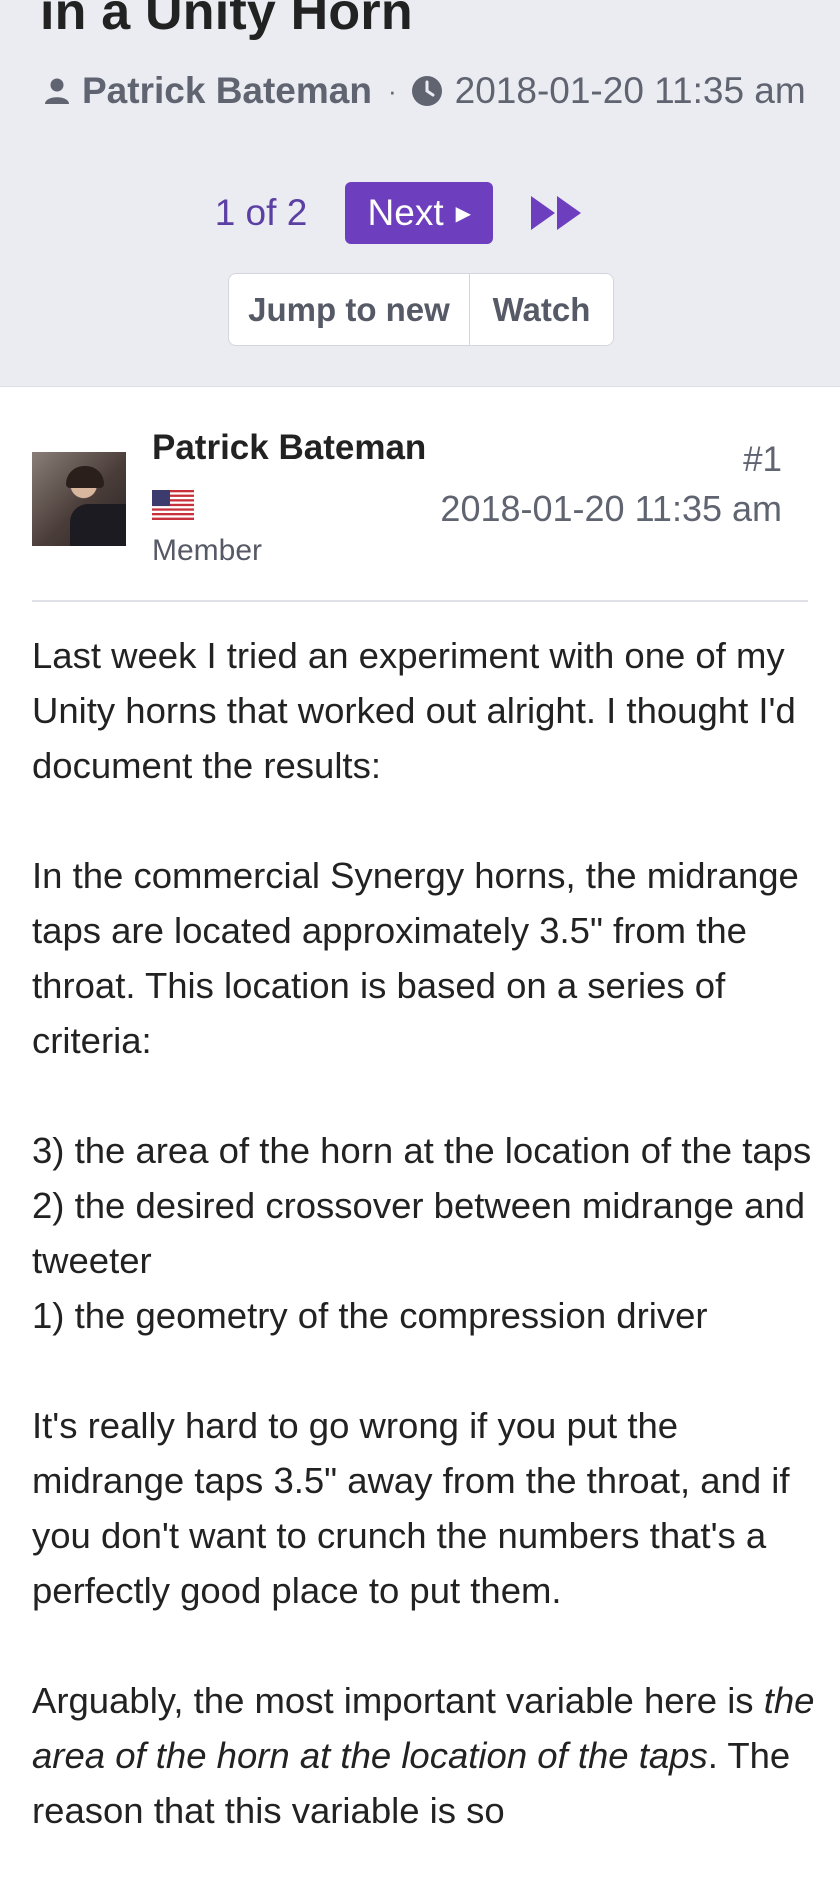 This screenshot has height=1893, width=840. I want to click on last-page-button, so click(557, 213).